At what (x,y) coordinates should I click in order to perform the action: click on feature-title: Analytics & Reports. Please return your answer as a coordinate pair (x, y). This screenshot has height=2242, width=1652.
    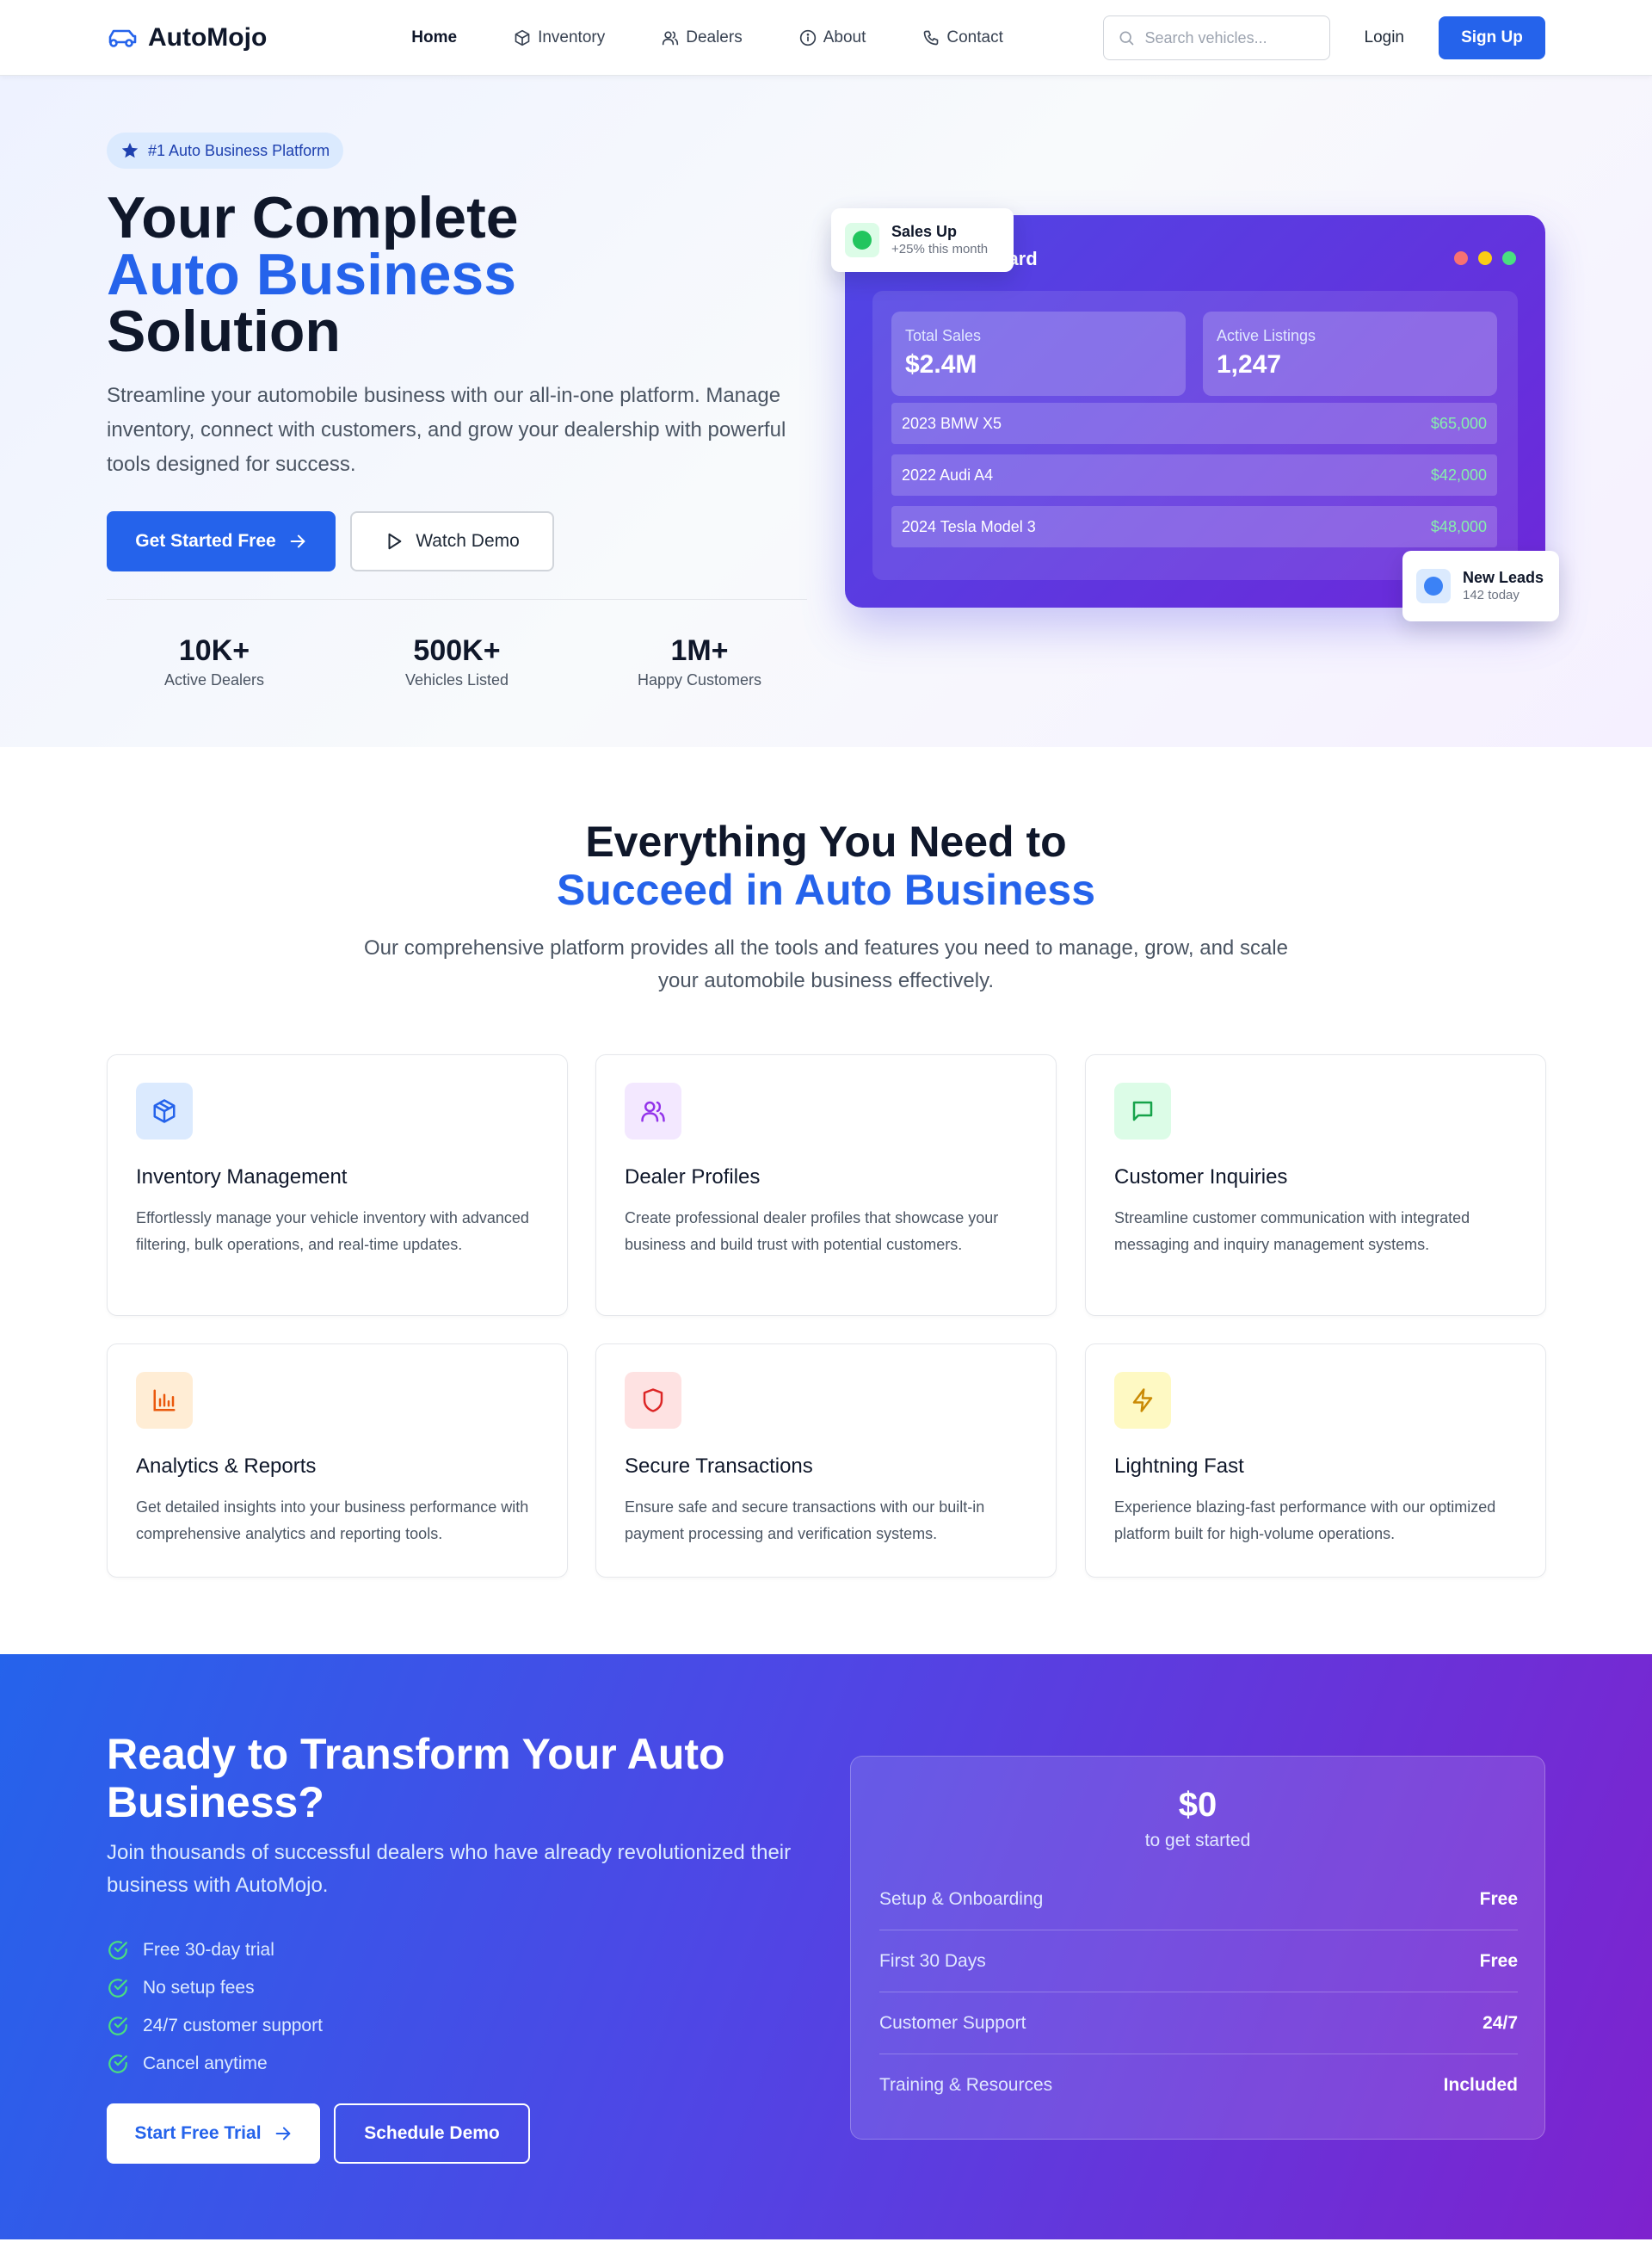
    Looking at the image, I should click on (226, 1466).